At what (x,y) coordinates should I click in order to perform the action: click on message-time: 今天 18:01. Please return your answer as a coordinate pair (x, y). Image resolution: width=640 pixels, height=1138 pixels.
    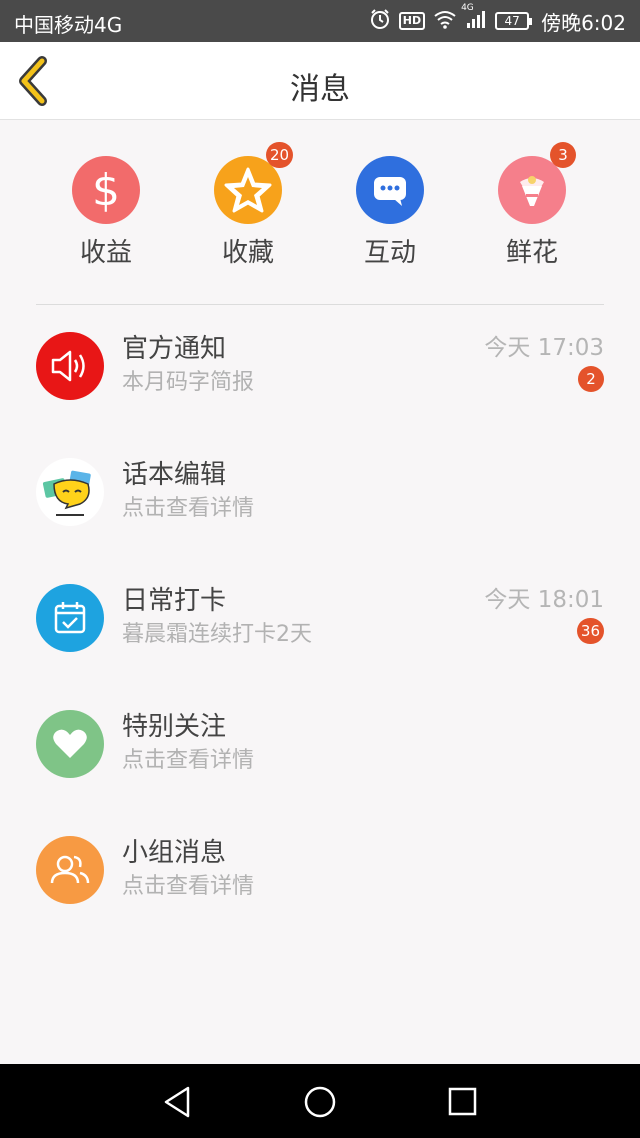
    Looking at the image, I should click on (544, 600).